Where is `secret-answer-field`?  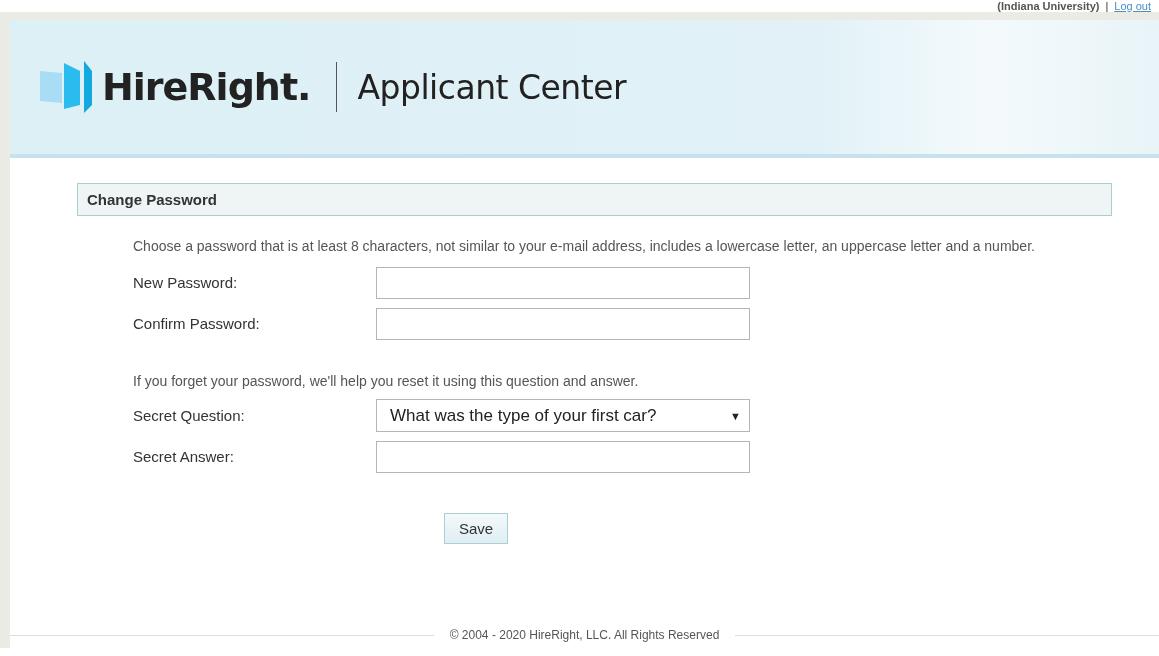
secret-answer-field is located at coordinates (563, 456).